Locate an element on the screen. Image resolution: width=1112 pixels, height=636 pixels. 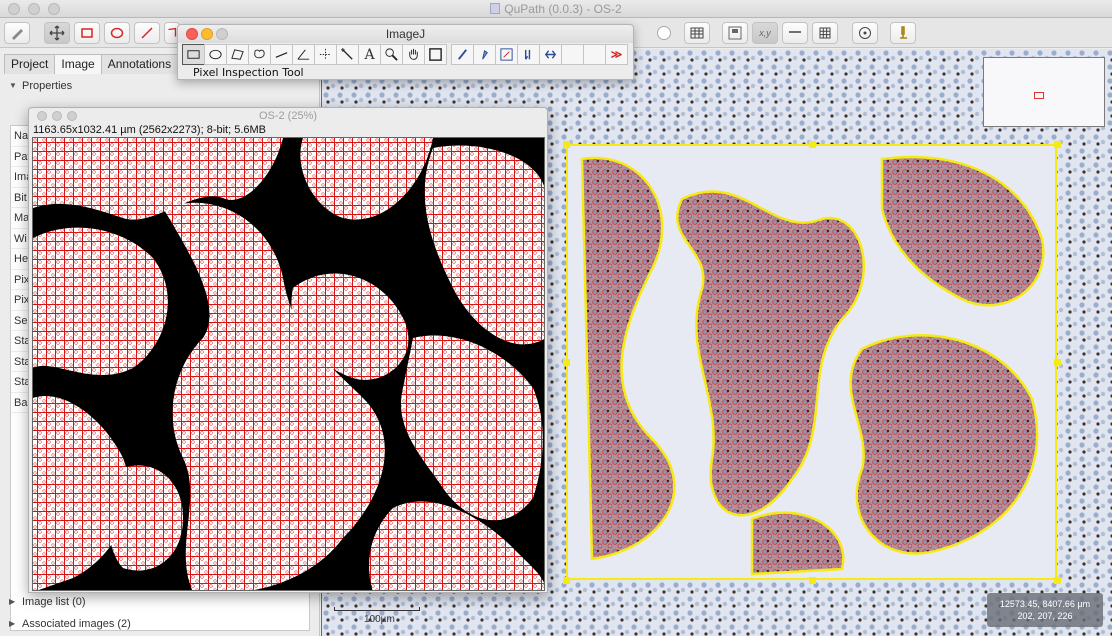
ij-flood-fill-tool is located at coordinates (550, 54).